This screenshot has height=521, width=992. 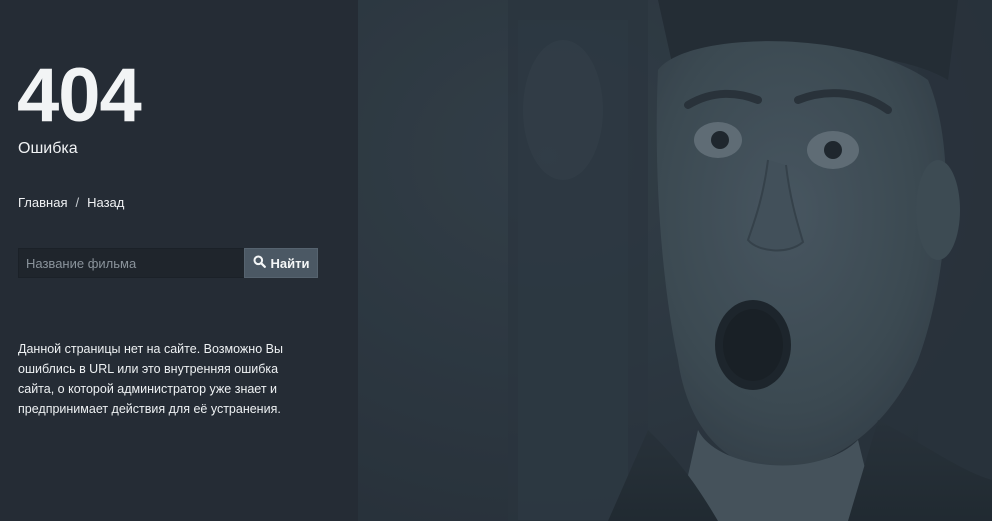 What do you see at coordinates (259, 263) in the screenshot?
I see `search-icon` at bounding box center [259, 263].